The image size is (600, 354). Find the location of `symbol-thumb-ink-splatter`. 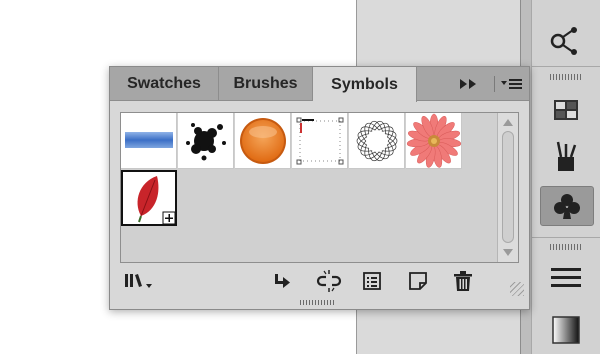

symbol-thumb-ink-splatter is located at coordinates (206, 141).